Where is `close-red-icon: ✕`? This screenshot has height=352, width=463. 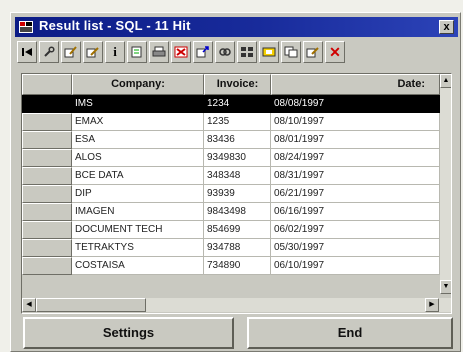 close-red-icon: ✕ is located at coordinates (335, 52).